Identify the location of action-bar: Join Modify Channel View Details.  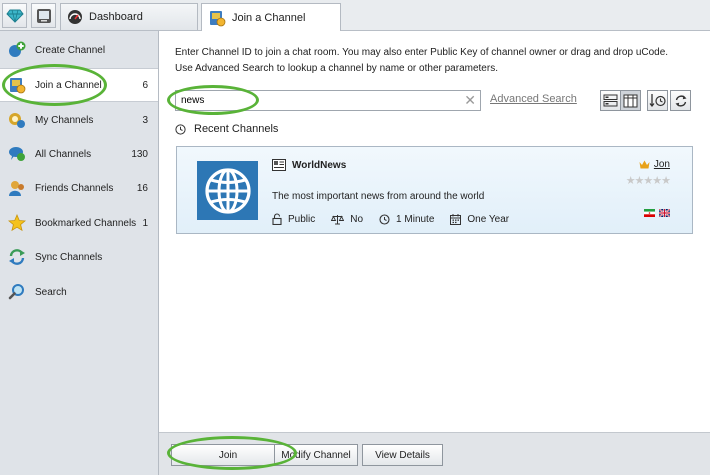
(434, 453).